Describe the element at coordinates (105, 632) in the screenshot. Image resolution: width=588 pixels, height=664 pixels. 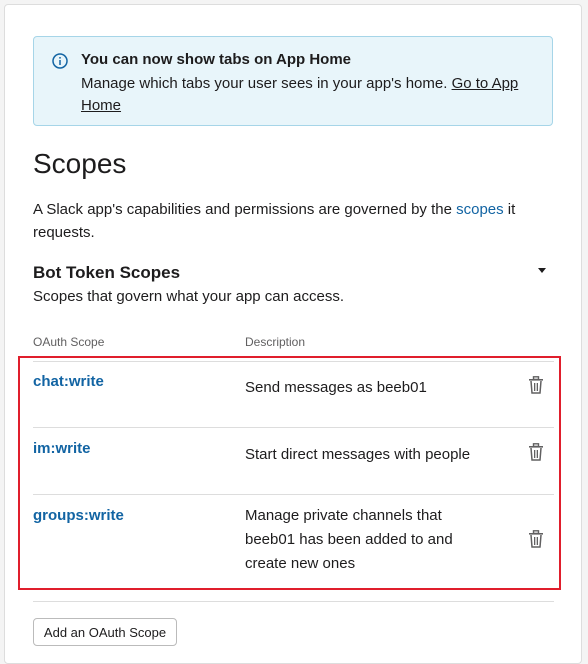
I see `add-oauth-scope-button: Add an OAuth Scope` at that location.